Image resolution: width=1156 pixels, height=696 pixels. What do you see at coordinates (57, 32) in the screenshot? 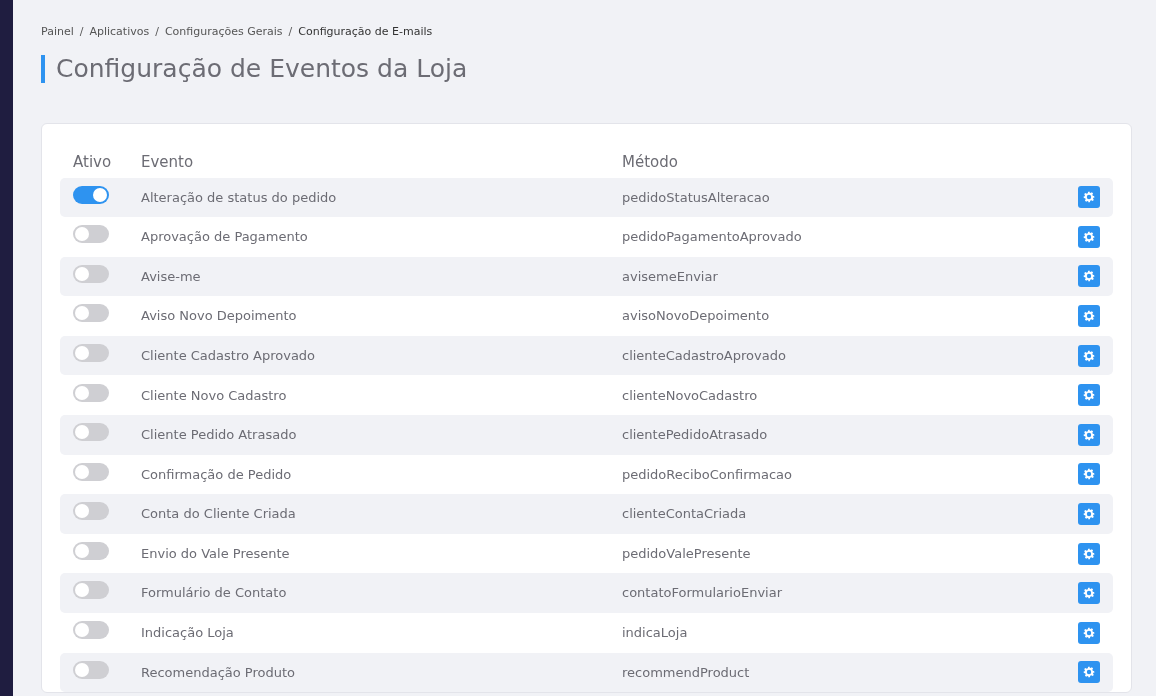
I see `breadcrumb-link: Painel` at bounding box center [57, 32].